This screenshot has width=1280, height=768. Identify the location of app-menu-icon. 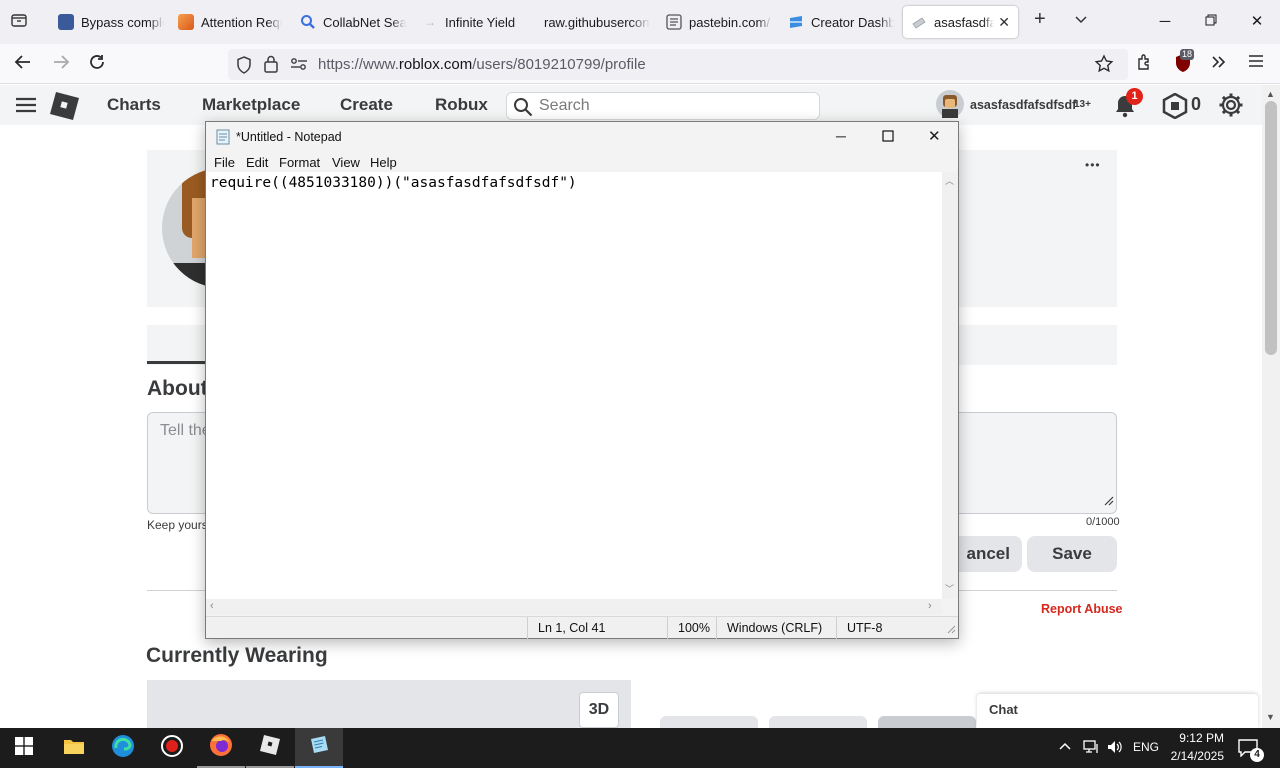
(1256, 63).